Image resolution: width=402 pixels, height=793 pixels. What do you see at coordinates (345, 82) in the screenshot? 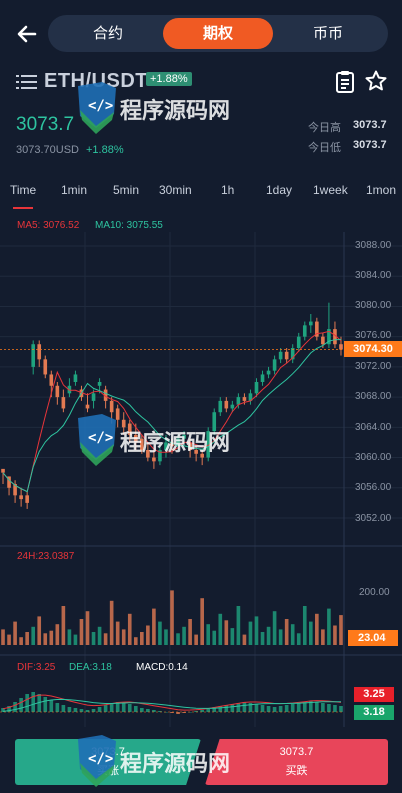
I see `order-document-icon` at bounding box center [345, 82].